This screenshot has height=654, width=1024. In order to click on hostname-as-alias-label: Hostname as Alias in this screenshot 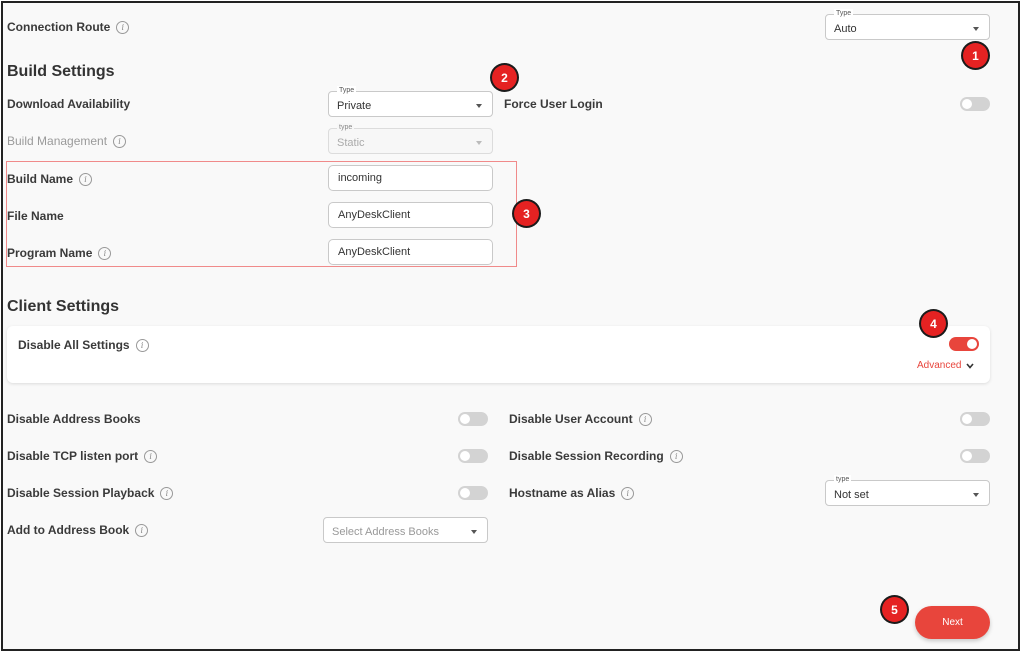, I will do `click(562, 493)`.